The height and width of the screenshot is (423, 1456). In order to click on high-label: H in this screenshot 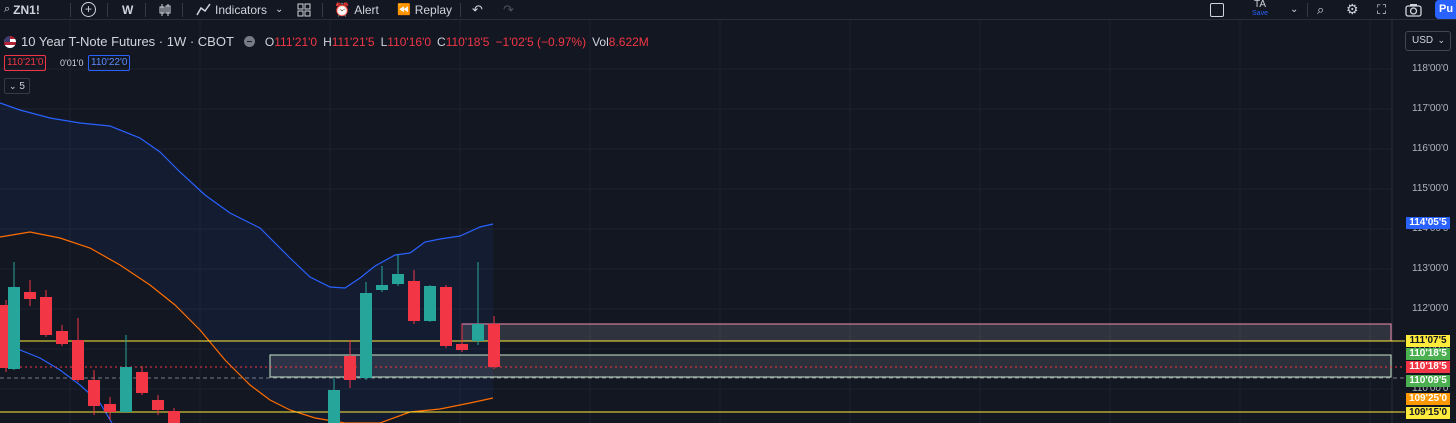, I will do `click(327, 41)`.